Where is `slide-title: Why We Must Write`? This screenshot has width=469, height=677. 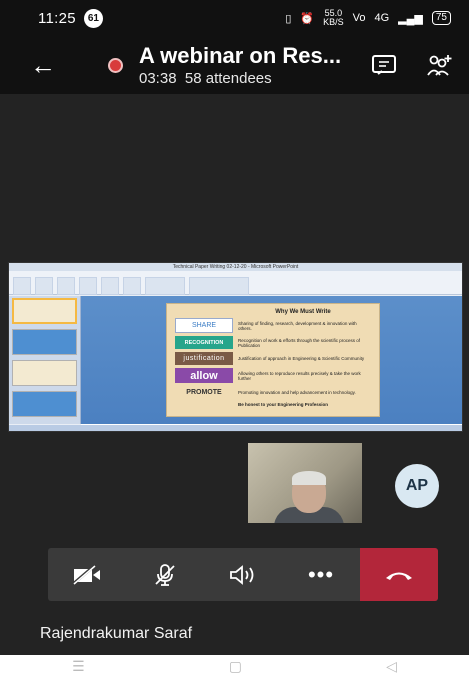
slide-title: Why We Must Write is located at coordinates (303, 312).